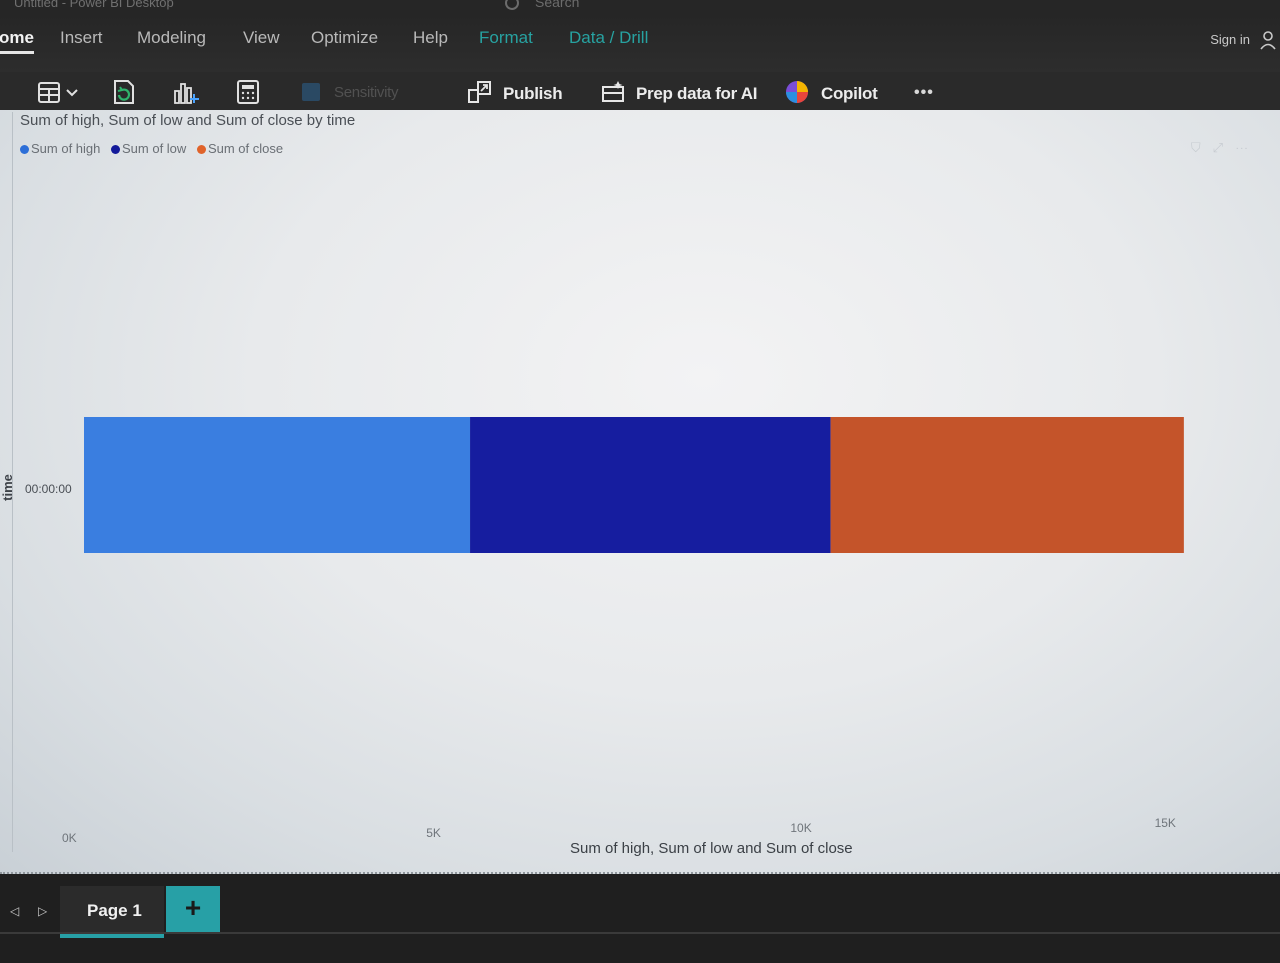 The image size is (1280, 963). Describe the element at coordinates (1165, 823) in the screenshot. I see `x-tick-label: 15K` at that location.